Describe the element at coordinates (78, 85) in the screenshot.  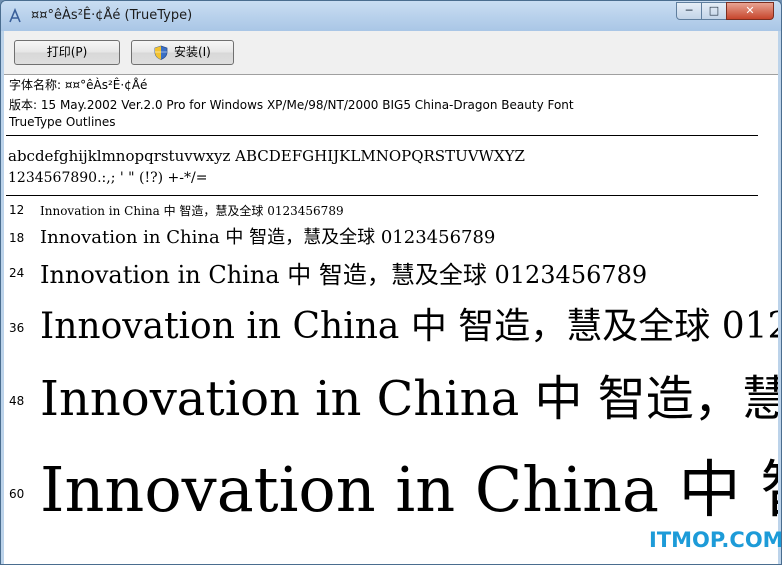
I see `font-name-line: 字体名称: ¤¤°êÀs²Ê·¢Åé` at that location.